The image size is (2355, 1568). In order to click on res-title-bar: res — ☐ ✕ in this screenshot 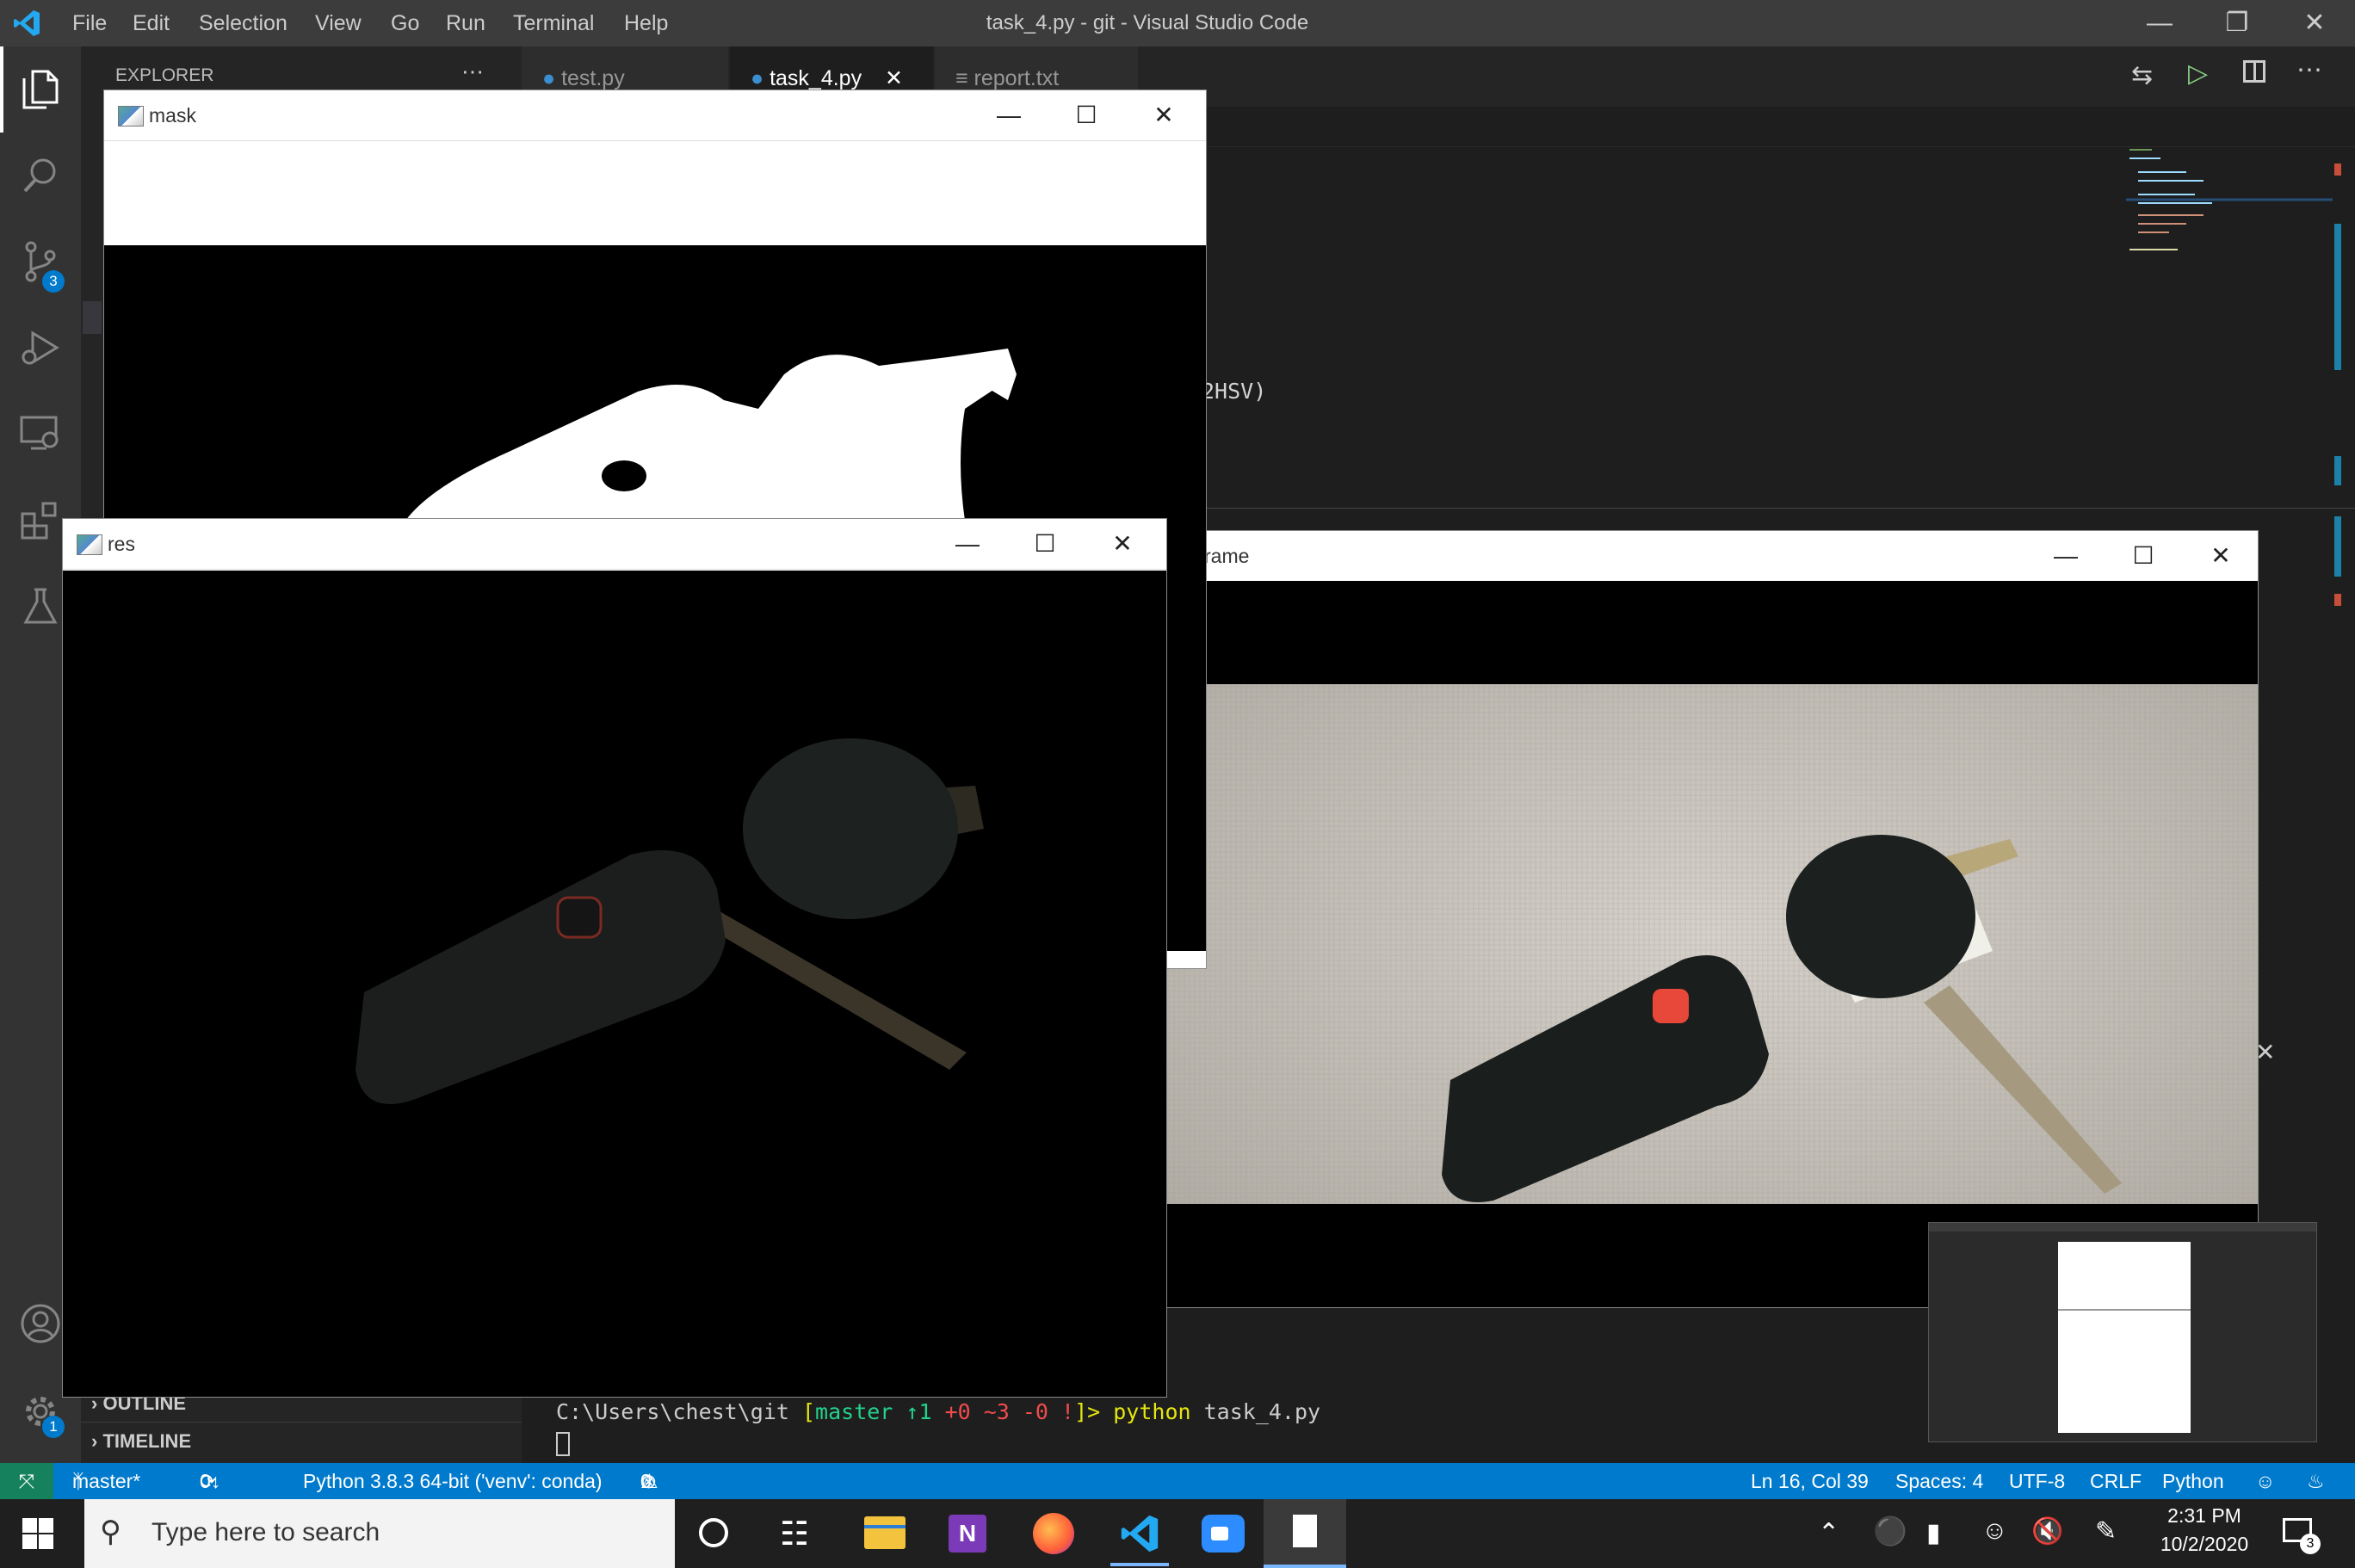, I will do `click(614, 545)`.